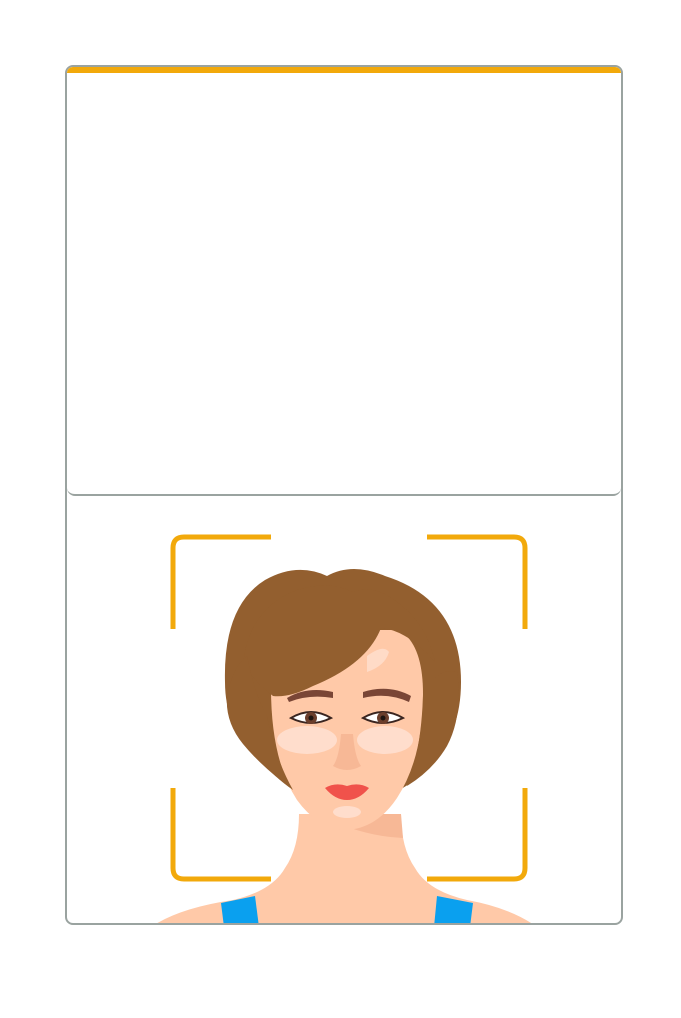 This screenshot has height=1018, width=681. I want to click on chin-highlight, so click(347, 812).